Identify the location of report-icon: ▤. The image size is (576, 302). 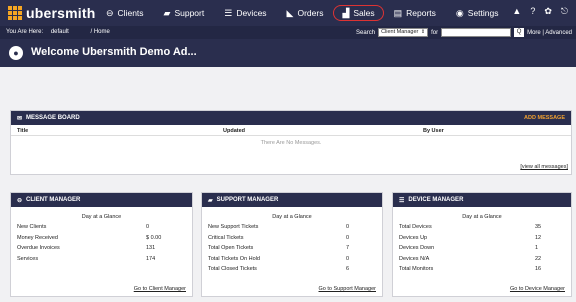
(398, 12).